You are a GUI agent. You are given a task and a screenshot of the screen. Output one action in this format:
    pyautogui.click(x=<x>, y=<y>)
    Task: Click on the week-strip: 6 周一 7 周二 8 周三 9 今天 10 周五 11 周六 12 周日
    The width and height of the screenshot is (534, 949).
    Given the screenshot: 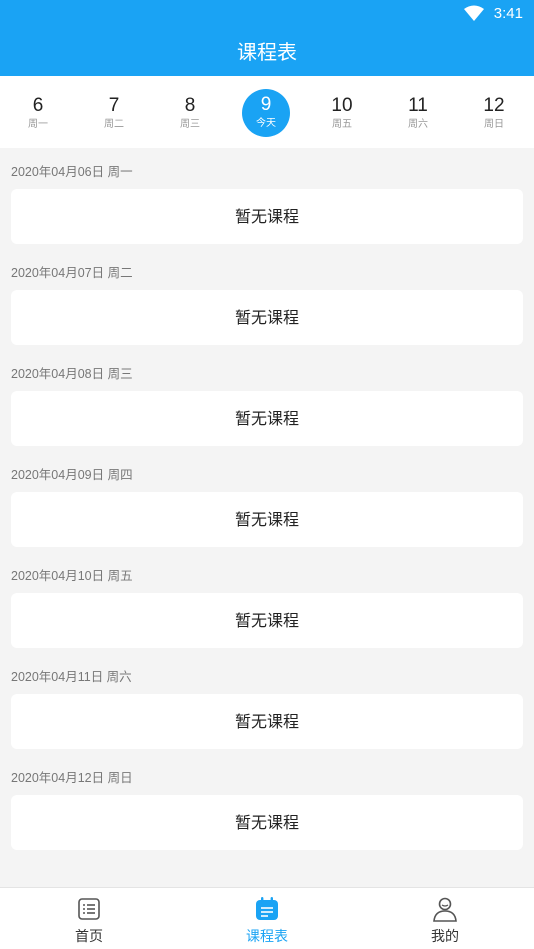 What is the action you would take?
    pyautogui.click(x=267, y=112)
    